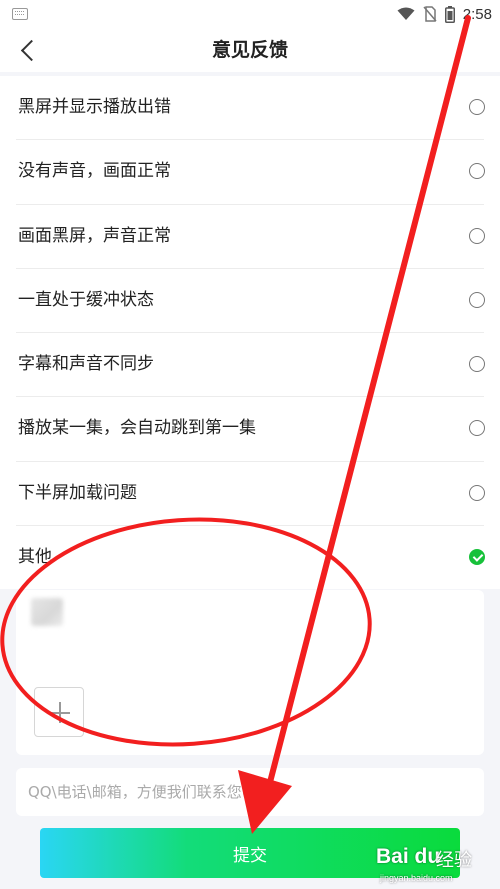  What do you see at coordinates (454, 860) in the screenshot?
I see `watermark-brand: 经验` at bounding box center [454, 860].